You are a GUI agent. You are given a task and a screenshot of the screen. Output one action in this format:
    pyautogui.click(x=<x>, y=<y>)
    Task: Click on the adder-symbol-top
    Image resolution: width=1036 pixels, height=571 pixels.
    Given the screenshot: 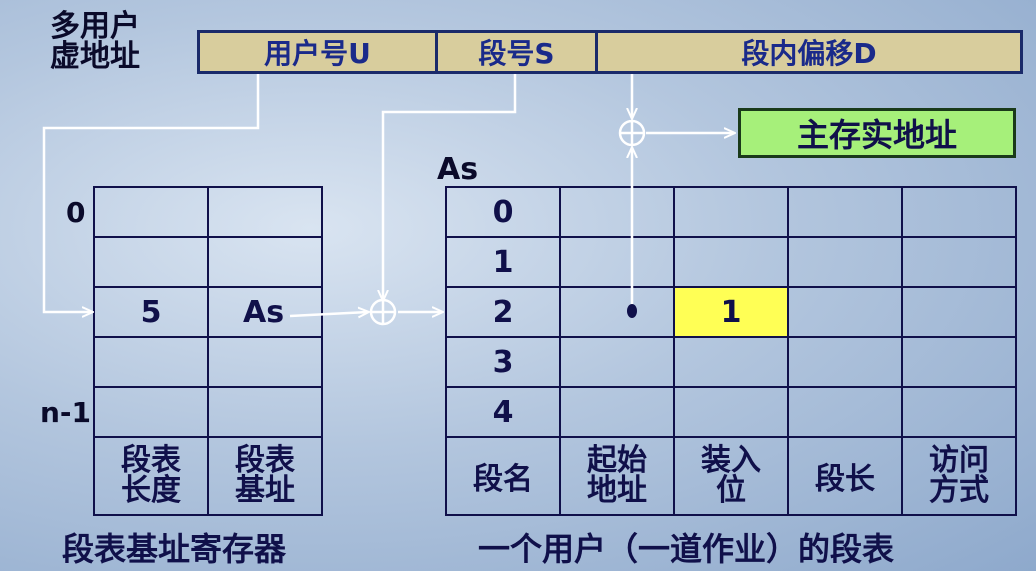 What is the action you would take?
    pyautogui.click(x=632, y=133)
    